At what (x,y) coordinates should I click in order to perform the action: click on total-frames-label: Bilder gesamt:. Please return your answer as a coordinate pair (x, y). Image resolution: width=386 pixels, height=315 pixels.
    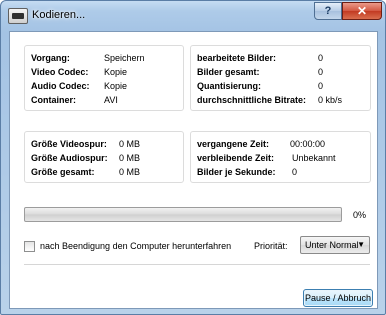
    Looking at the image, I should click on (228, 72).